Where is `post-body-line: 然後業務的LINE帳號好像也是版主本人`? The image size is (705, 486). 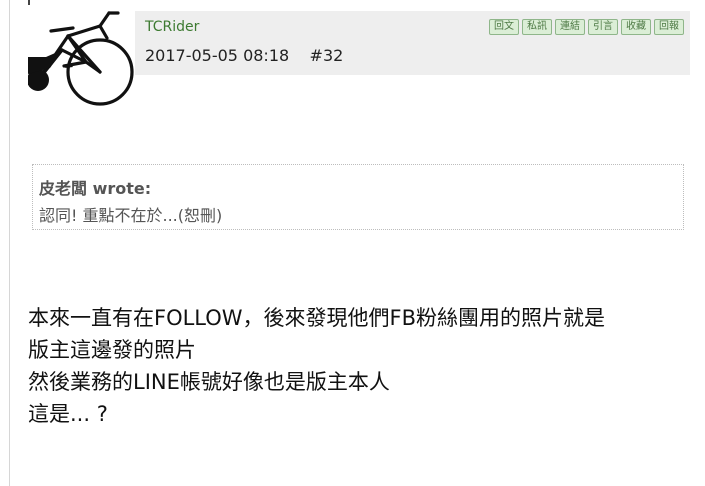
post-body-line: 然後業務的LINE帳號好像也是版主本人 is located at coordinates (209, 382).